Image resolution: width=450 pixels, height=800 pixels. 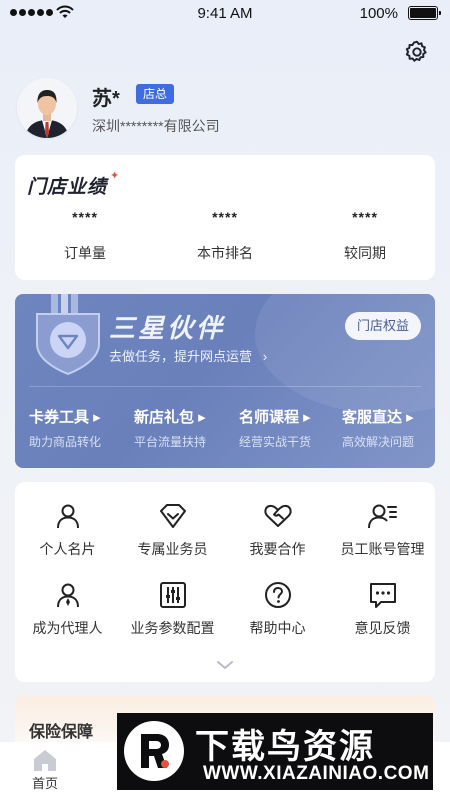 I want to click on store-rights-button: 门店权益, so click(x=382, y=326).